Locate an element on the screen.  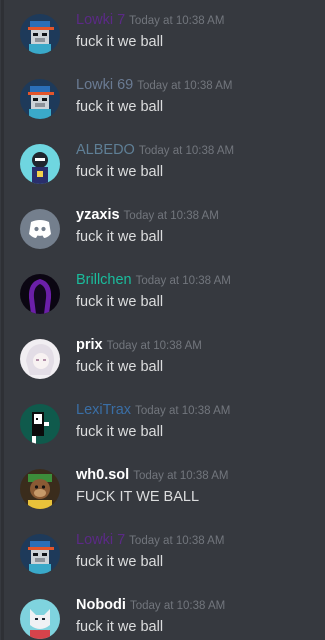
chat-message: wh0.sol Today at 10:38 AM FUCK IT WE BALL is located at coordinates (162, 495).